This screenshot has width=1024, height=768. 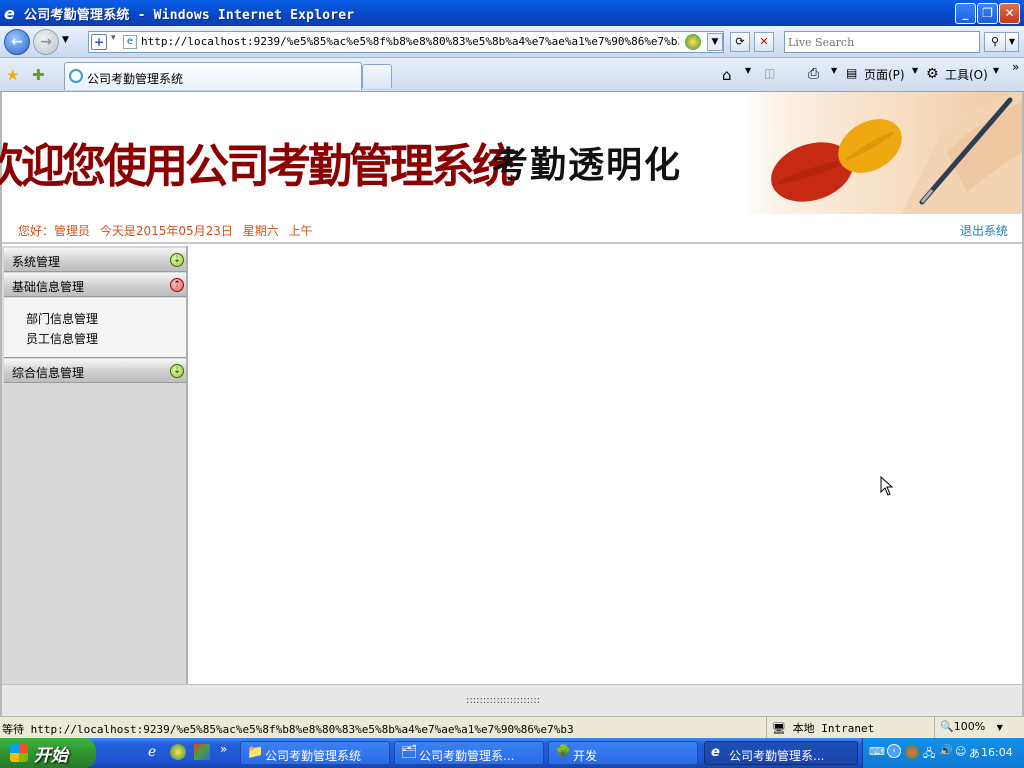 What do you see at coordinates (987, 13) in the screenshot?
I see `maximize-button: ❐` at bounding box center [987, 13].